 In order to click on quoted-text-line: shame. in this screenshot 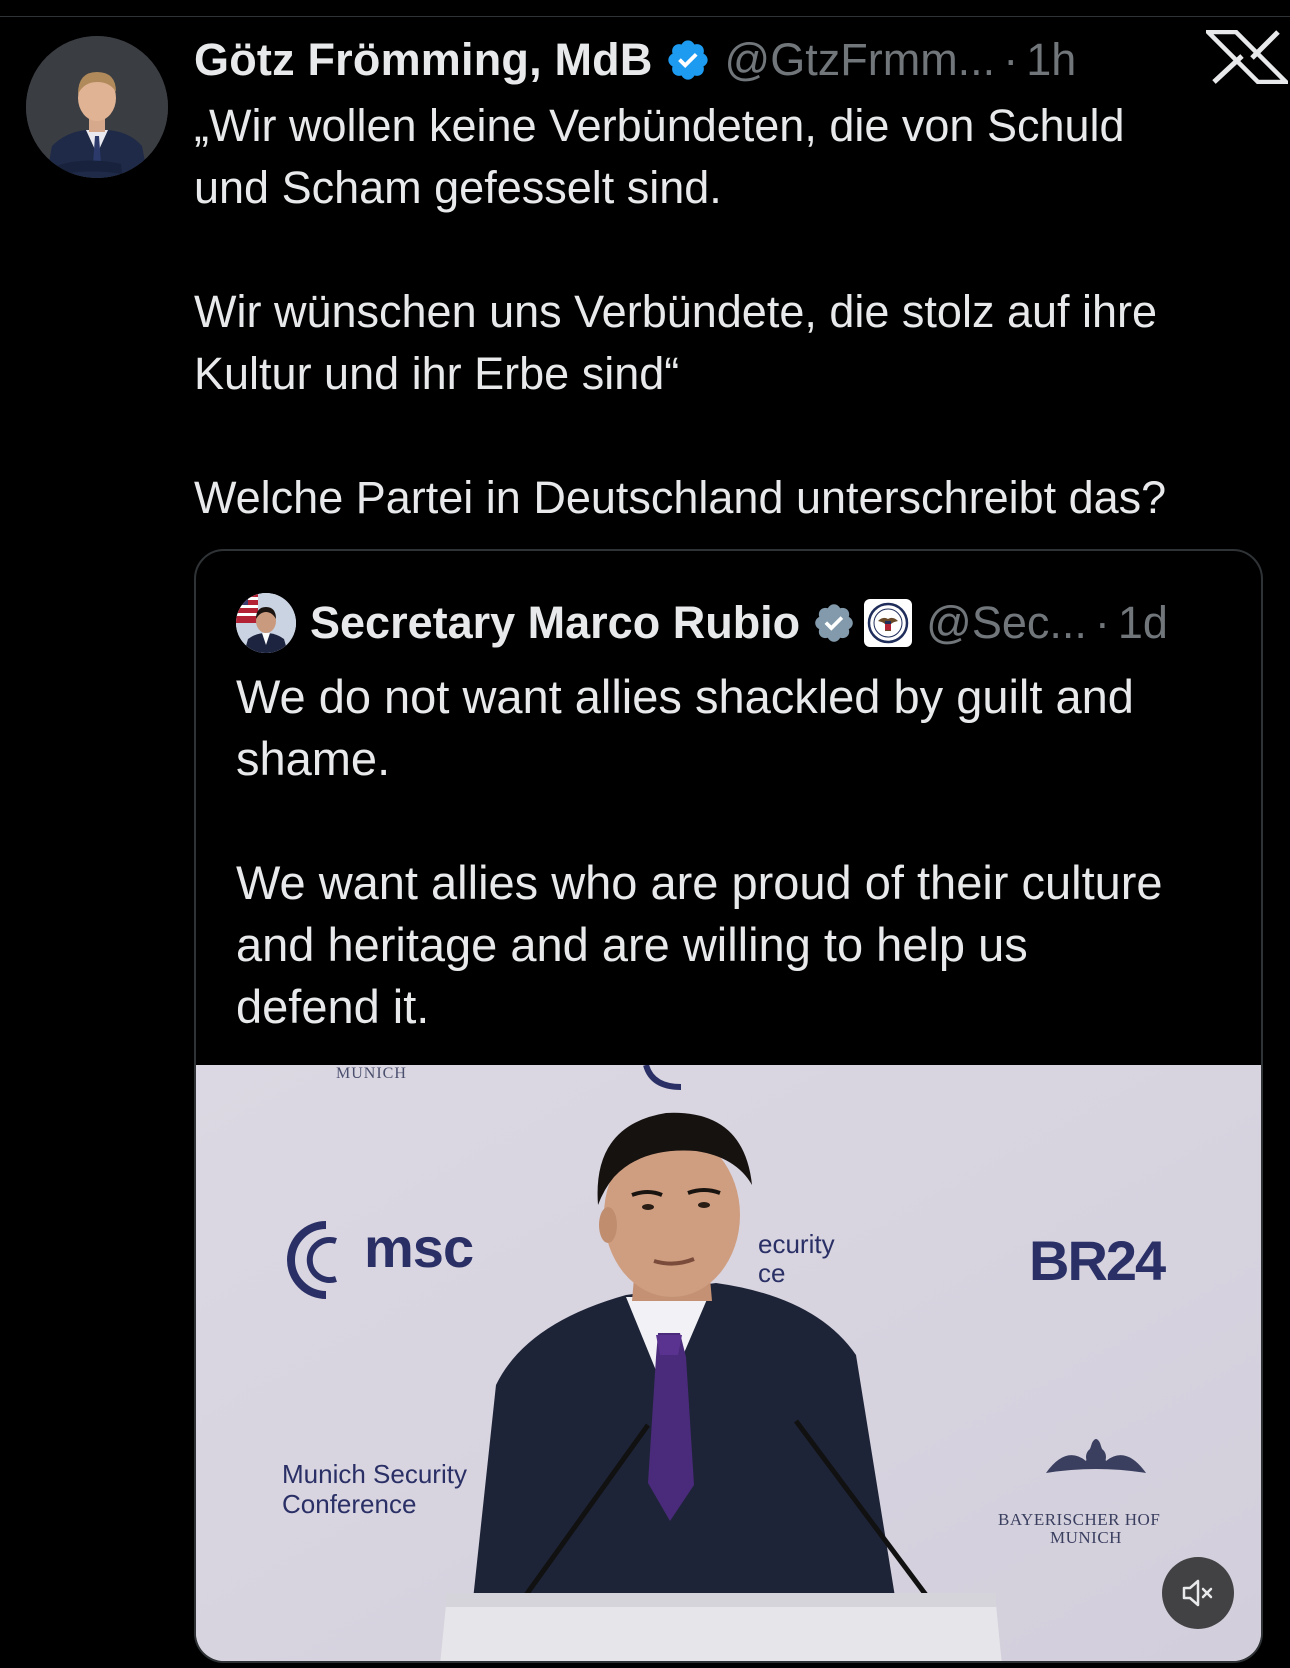, I will do `click(313, 758)`.